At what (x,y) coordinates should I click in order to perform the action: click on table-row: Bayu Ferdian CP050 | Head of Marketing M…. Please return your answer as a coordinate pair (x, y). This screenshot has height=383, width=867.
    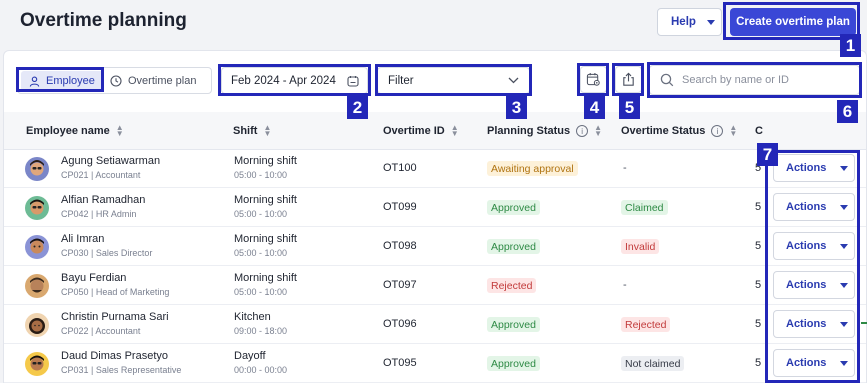
    Looking at the image, I should click on (435, 286).